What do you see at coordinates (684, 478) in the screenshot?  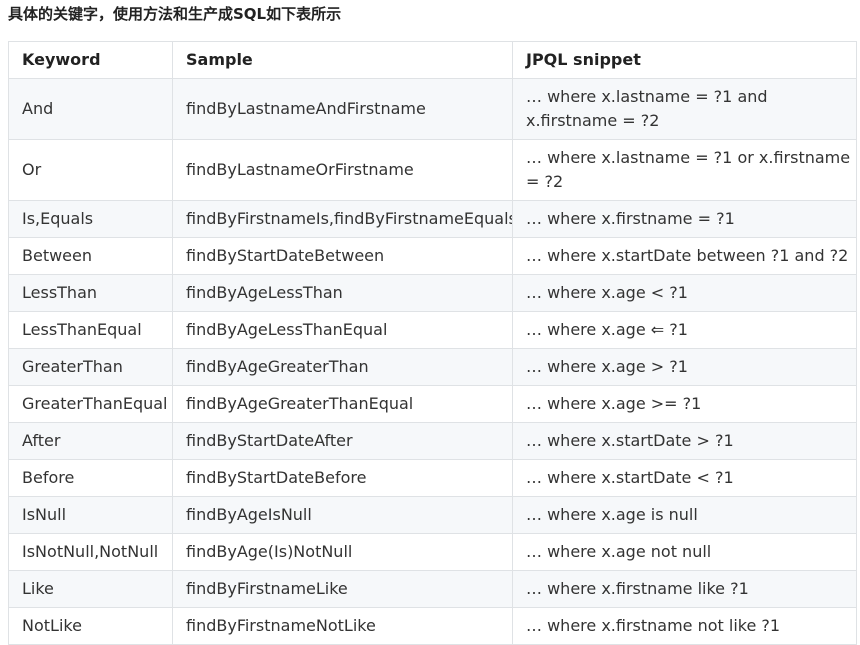 I see `snippet-cell: … where x.startDate < ?1` at bounding box center [684, 478].